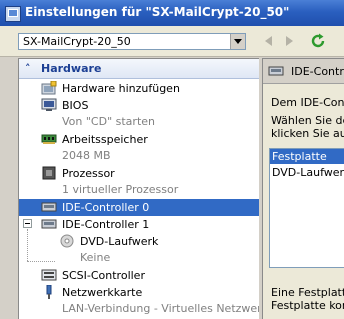 The height and width of the screenshot is (319, 344). I want to click on tree-item-scsi-controller: SCSI-Controller, so click(139, 275).